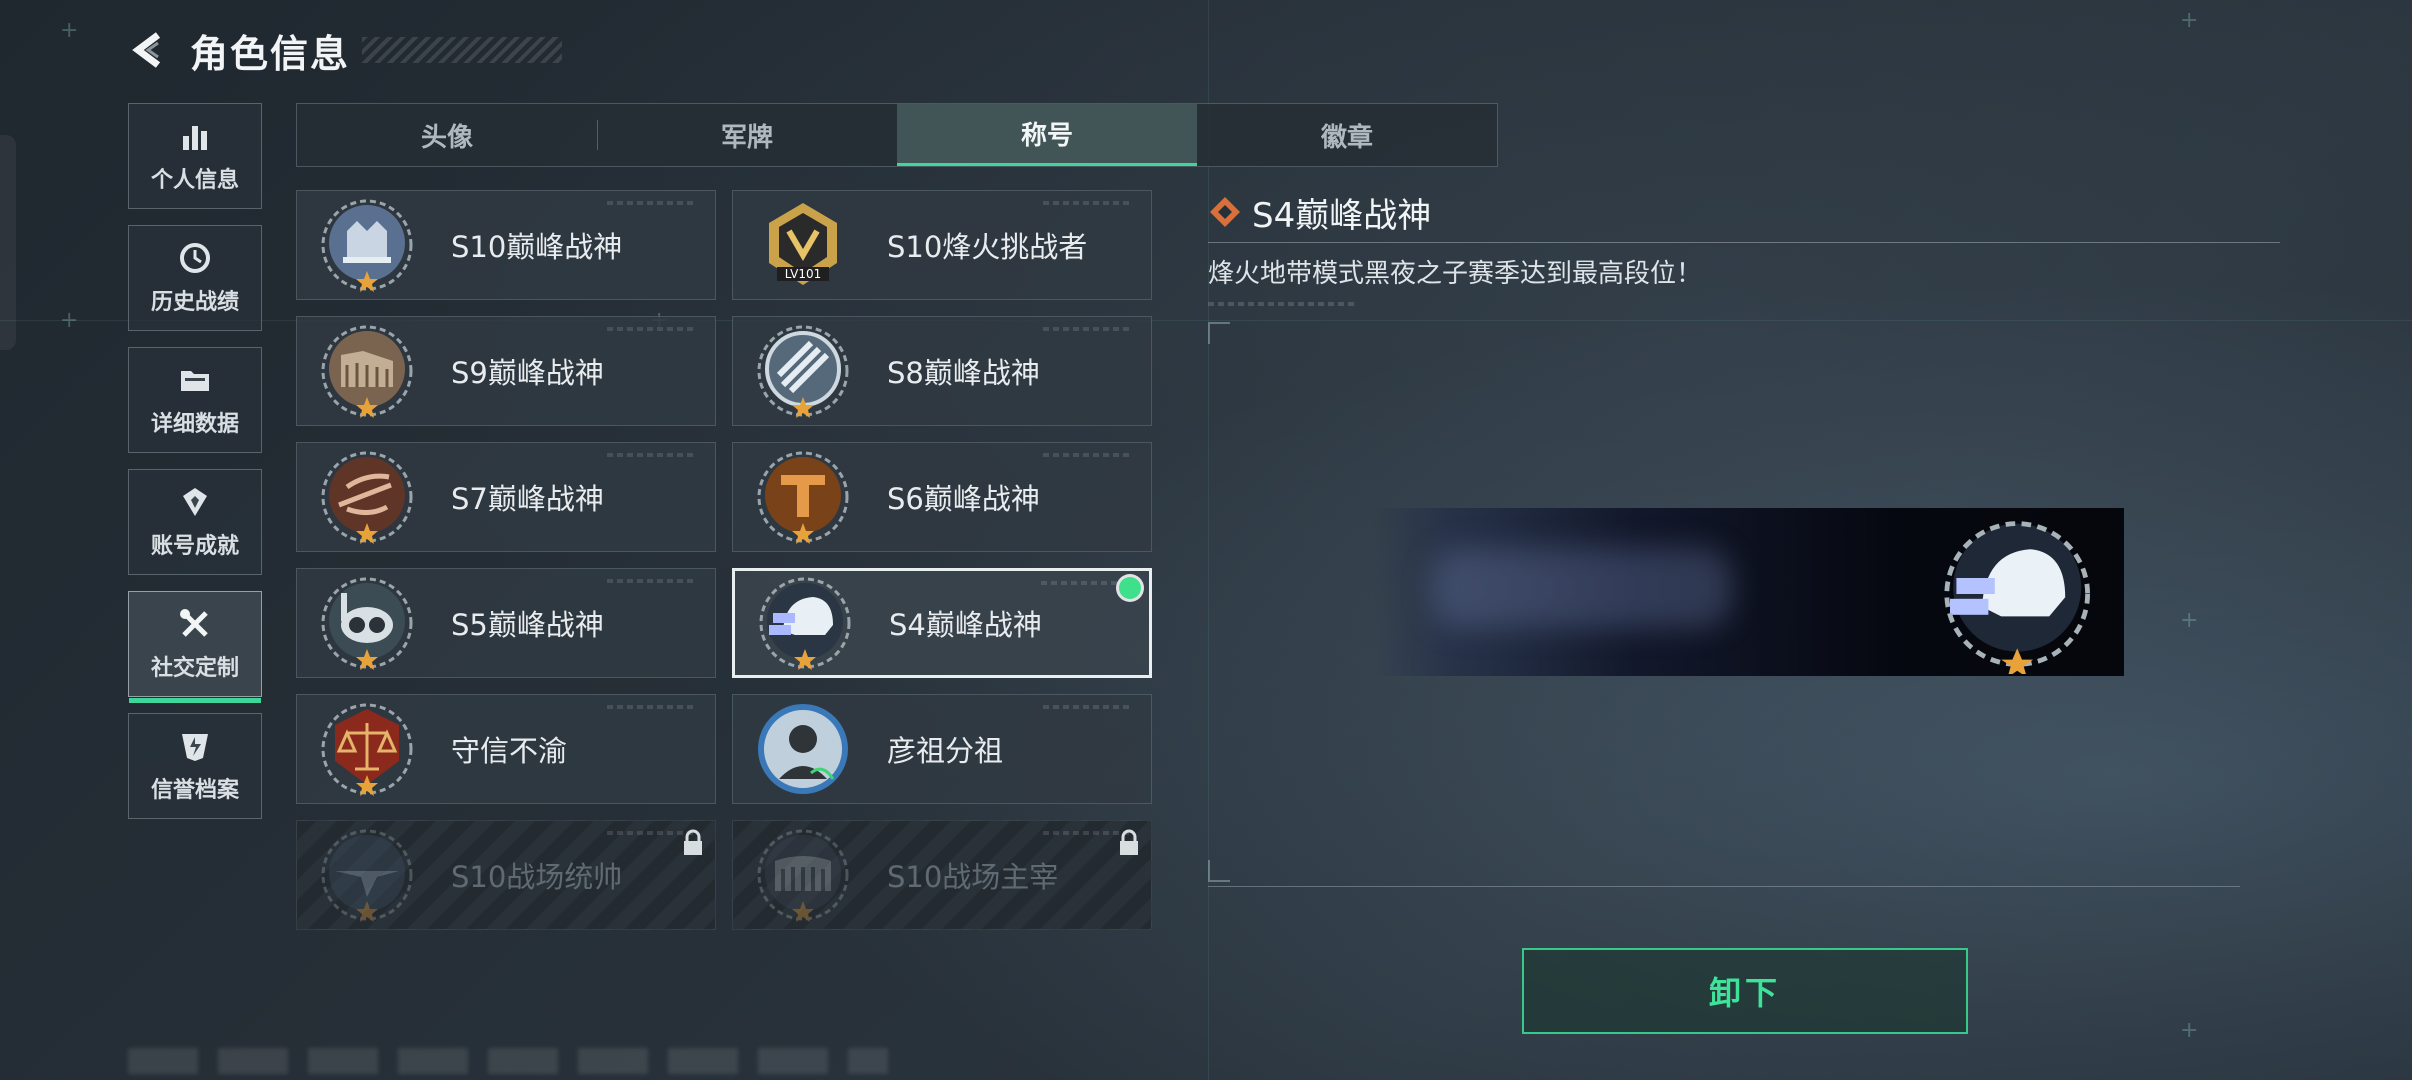 This screenshot has height=1080, width=2412. I want to click on title-card-locked: S10战场统帅, so click(506, 875).